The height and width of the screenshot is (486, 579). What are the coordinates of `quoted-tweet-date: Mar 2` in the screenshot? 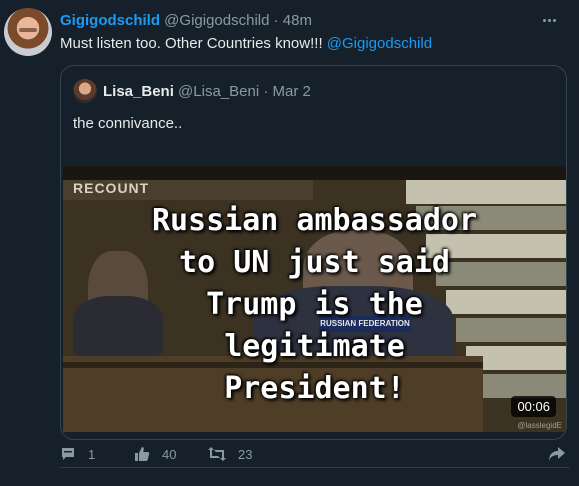 It's located at (291, 91).